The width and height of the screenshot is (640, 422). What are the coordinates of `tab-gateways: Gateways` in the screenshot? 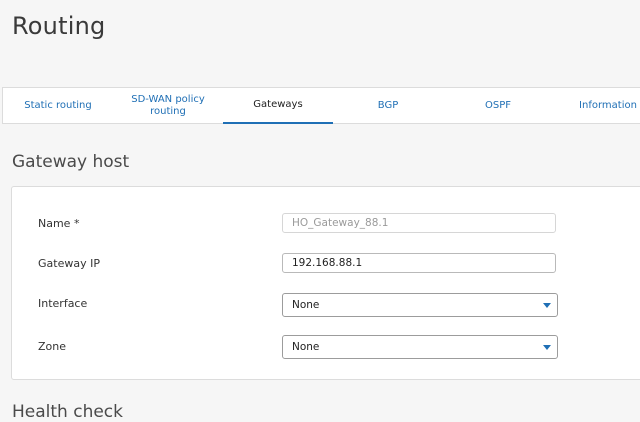 It's located at (278, 106).